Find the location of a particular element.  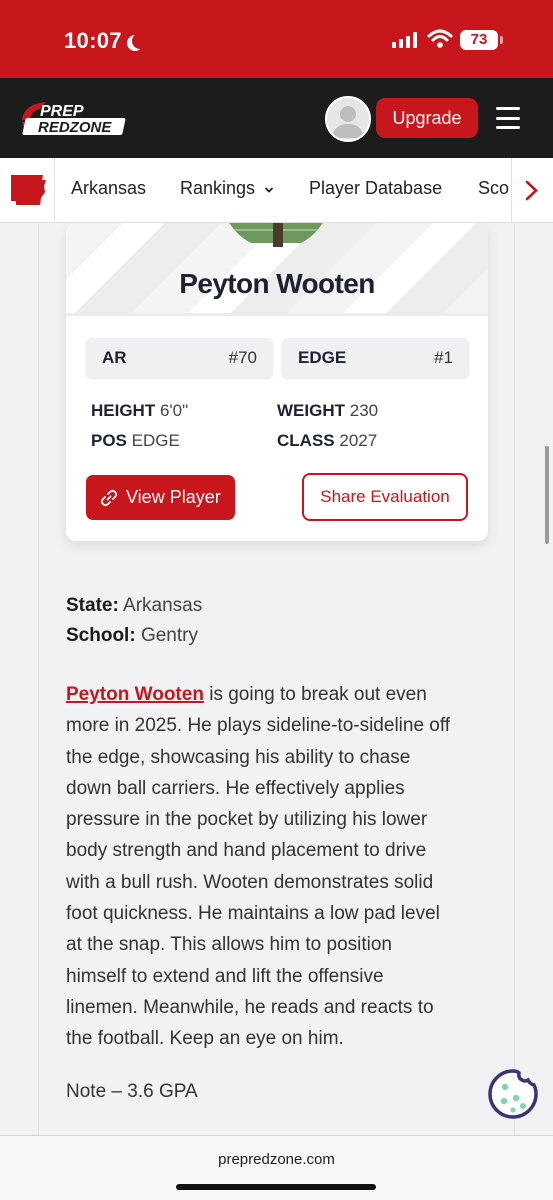

svg-text: REDZONE is located at coordinates (75, 127).